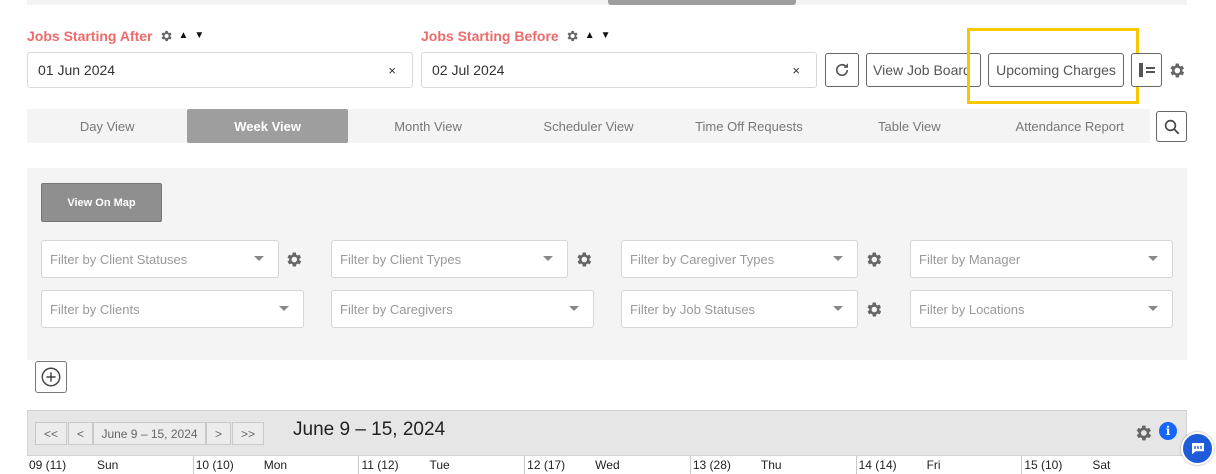 Image resolution: width=1216 pixels, height=474 pixels. I want to click on select-placeholder: Filter by Locations, so click(972, 309).